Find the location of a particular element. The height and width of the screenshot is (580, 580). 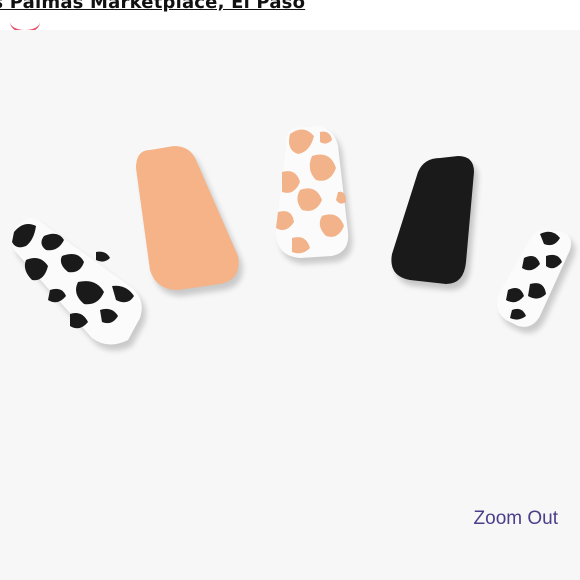

nail-2-solid-peach is located at coordinates (189, 221).